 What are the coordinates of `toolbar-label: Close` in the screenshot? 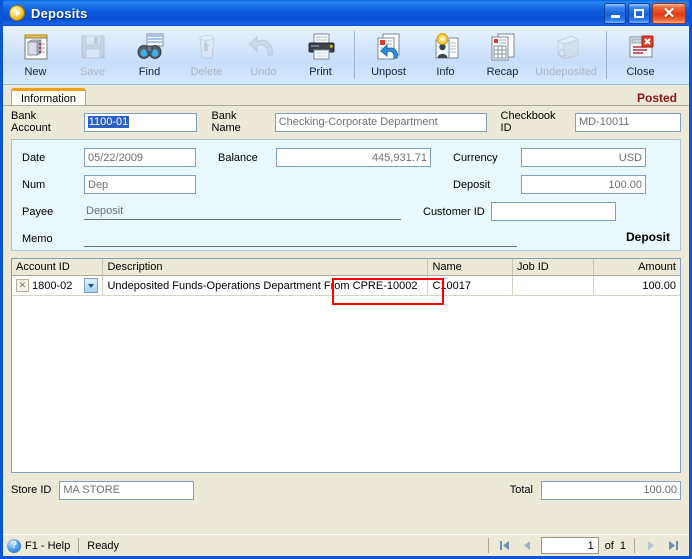 It's located at (640, 72).